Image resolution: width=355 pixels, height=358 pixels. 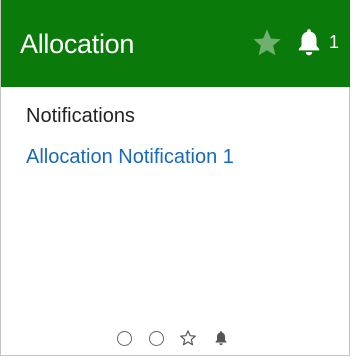 I want to click on card-pager, so click(x=172, y=339).